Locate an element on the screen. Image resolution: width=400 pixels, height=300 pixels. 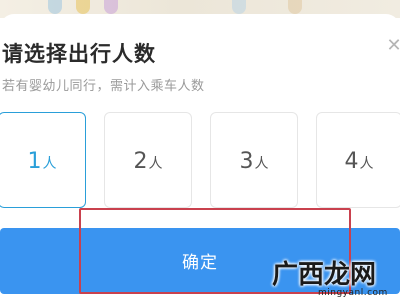
option-1-person: 1人 is located at coordinates (43, 160).